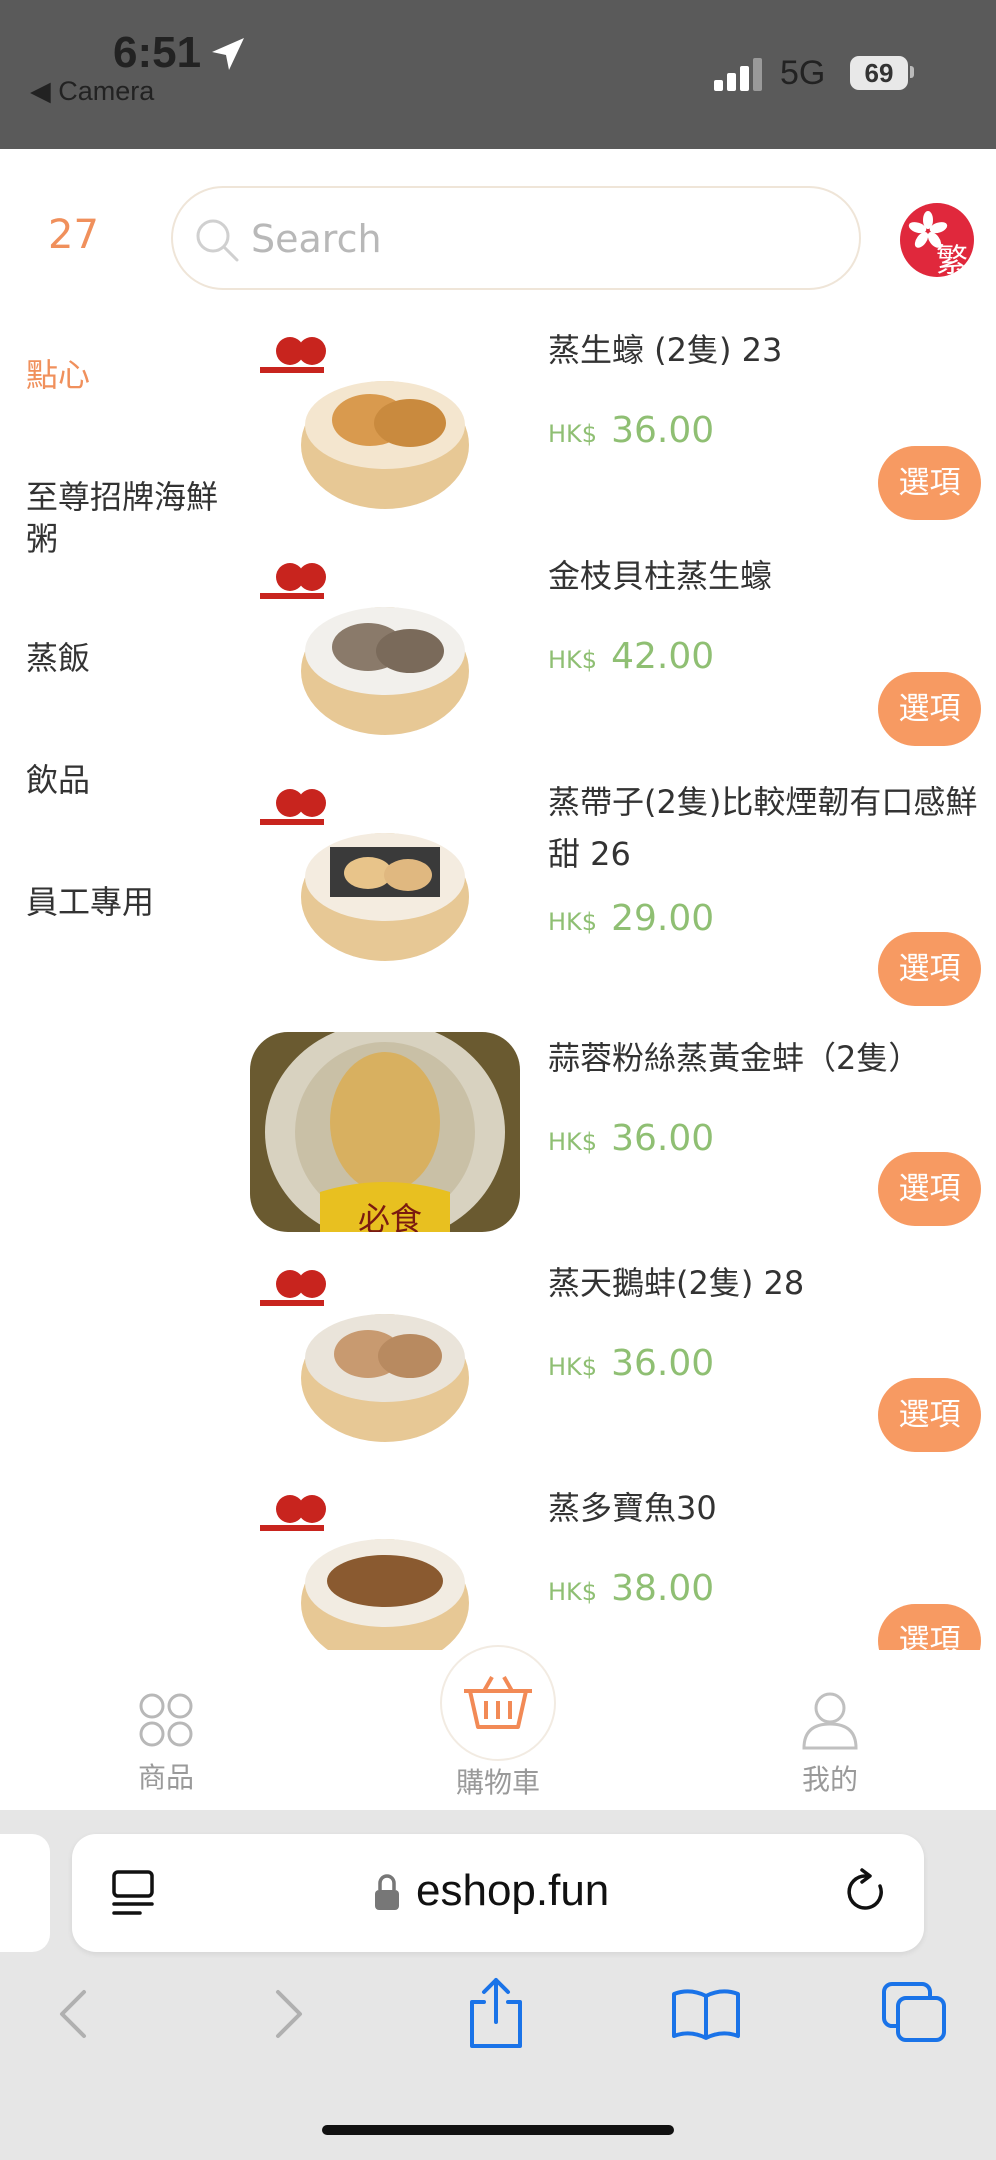 This screenshot has height=2160, width=996. I want to click on tab-products-label: 商品, so click(165, 1777).